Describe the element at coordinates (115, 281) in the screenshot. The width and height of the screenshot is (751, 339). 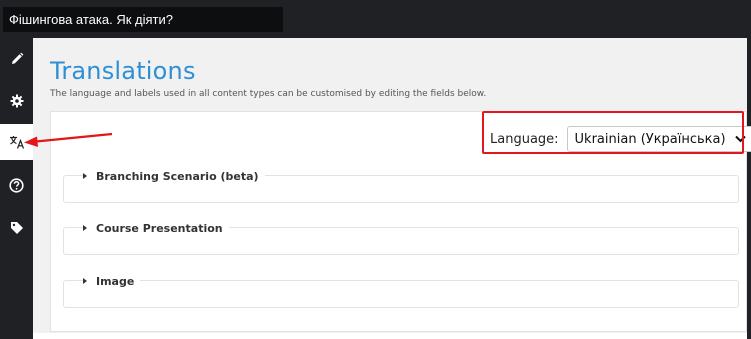
I see `group-label: Image` at that location.